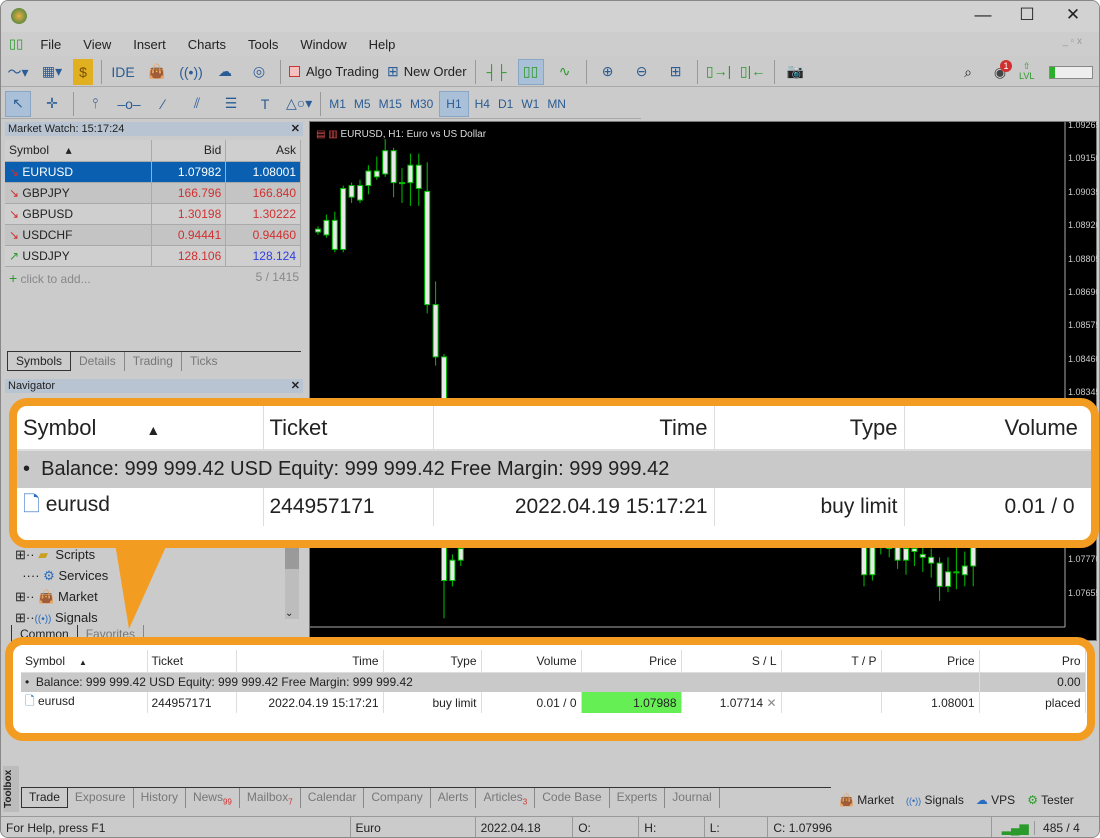 The height and width of the screenshot is (838, 1100). I want to click on toolbox-tab-alerts: Alerts, so click(454, 798).